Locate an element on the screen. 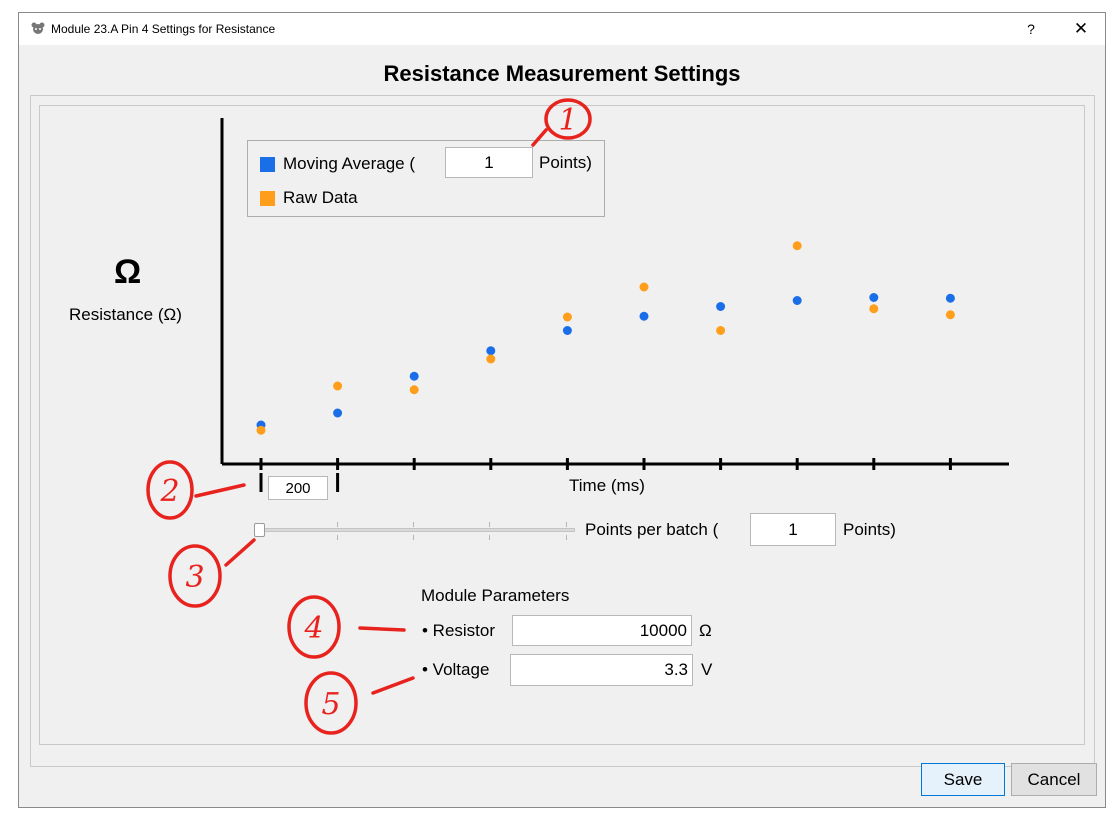 The width and height of the screenshot is (1119, 821). y-axis-ohm-symbol: Ω is located at coordinates (128, 272).